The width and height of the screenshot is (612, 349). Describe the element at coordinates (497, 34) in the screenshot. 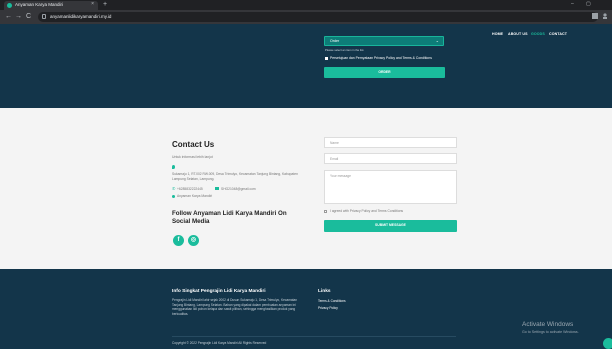

I see `nav-home: HOME` at that location.